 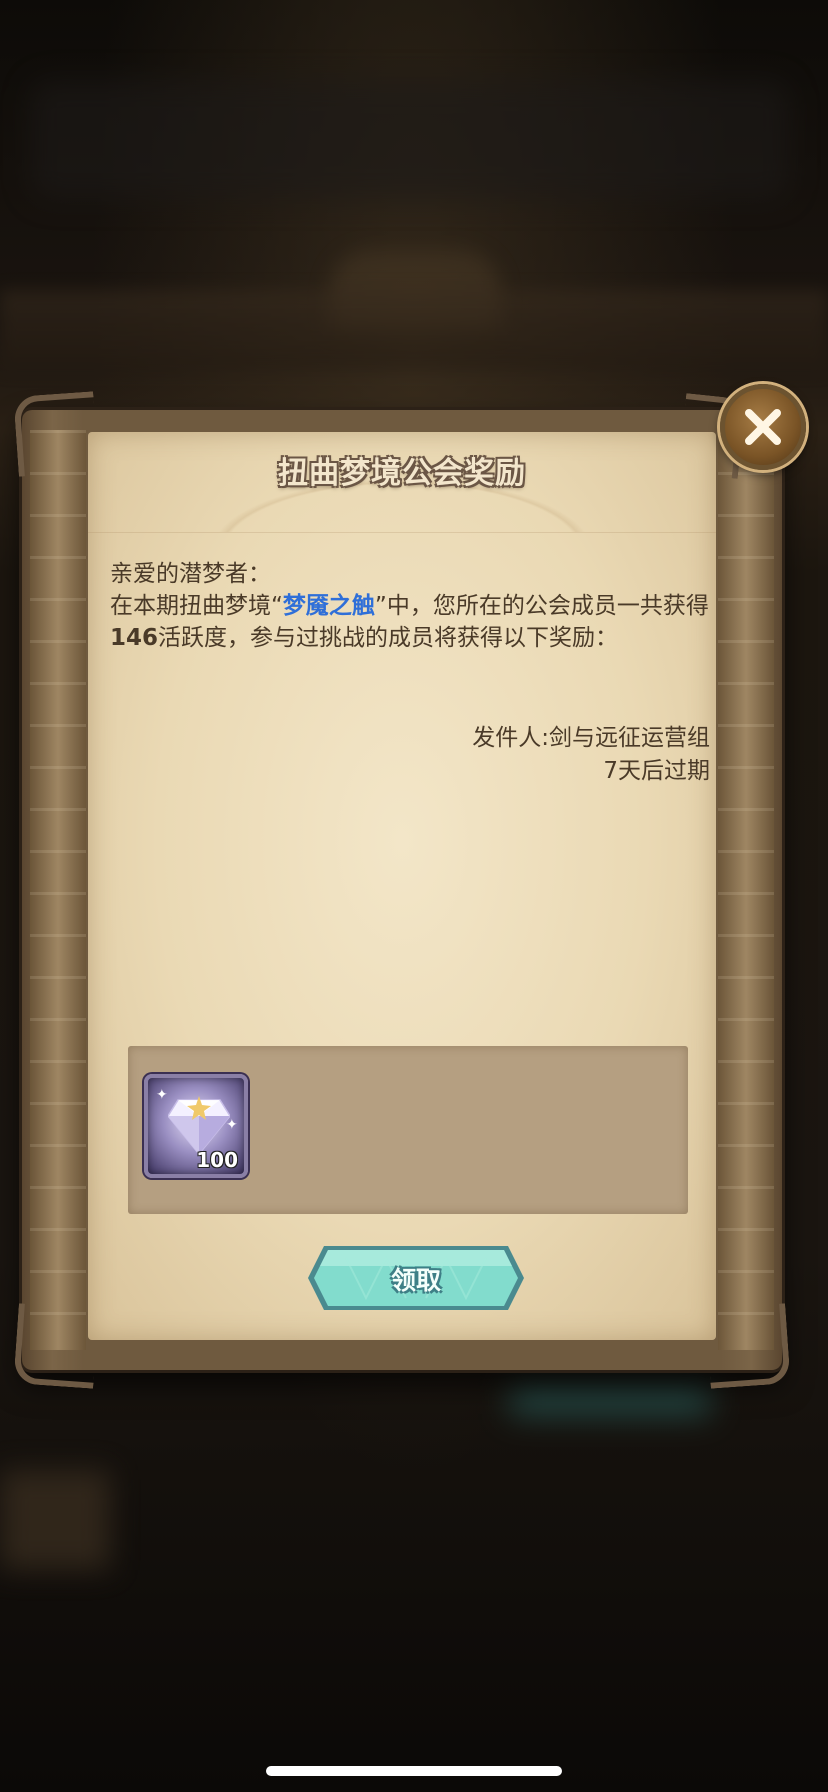 I want to click on mail-meta: 发件人:剑与远征运营组 7天后过期, so click(x=591, y=755).